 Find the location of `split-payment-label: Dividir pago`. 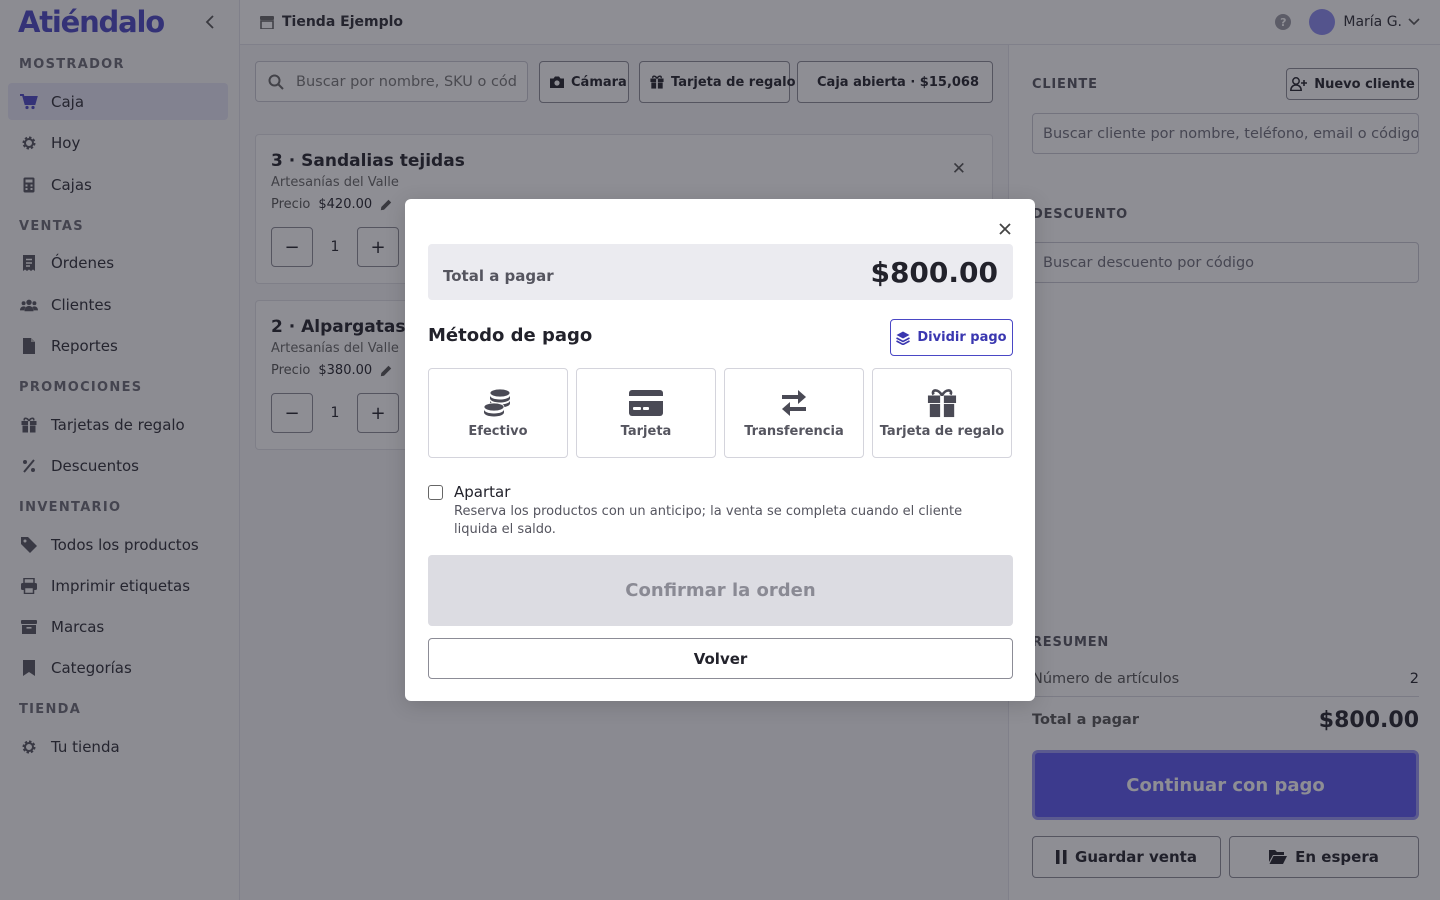

split-payment-label: Dividir pago is located at coordinates (962, 337).